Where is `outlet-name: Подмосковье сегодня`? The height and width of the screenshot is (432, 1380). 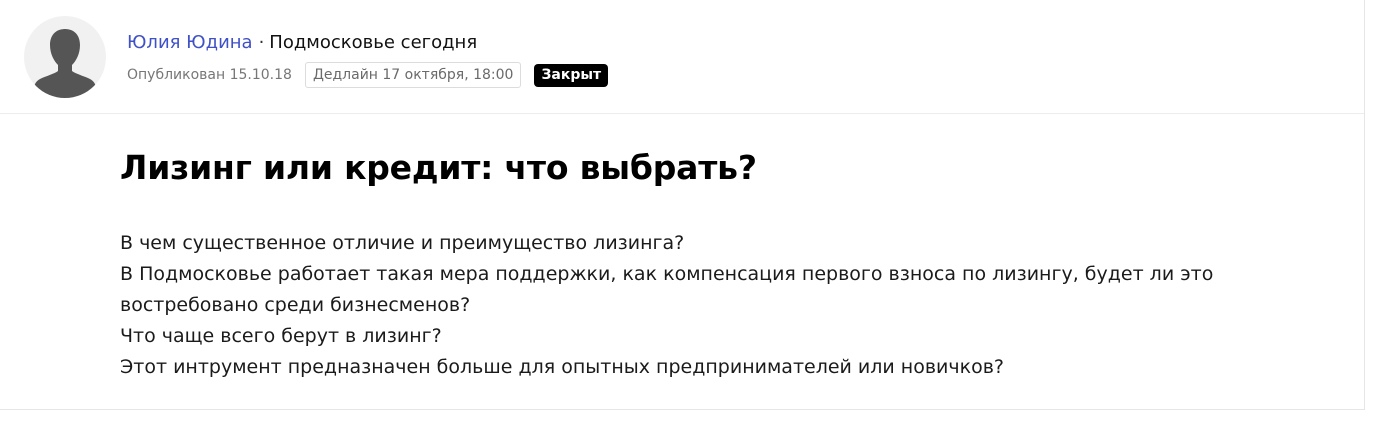 outlet-name: Подмосковье сегодня is located at coordinates (373, 42).